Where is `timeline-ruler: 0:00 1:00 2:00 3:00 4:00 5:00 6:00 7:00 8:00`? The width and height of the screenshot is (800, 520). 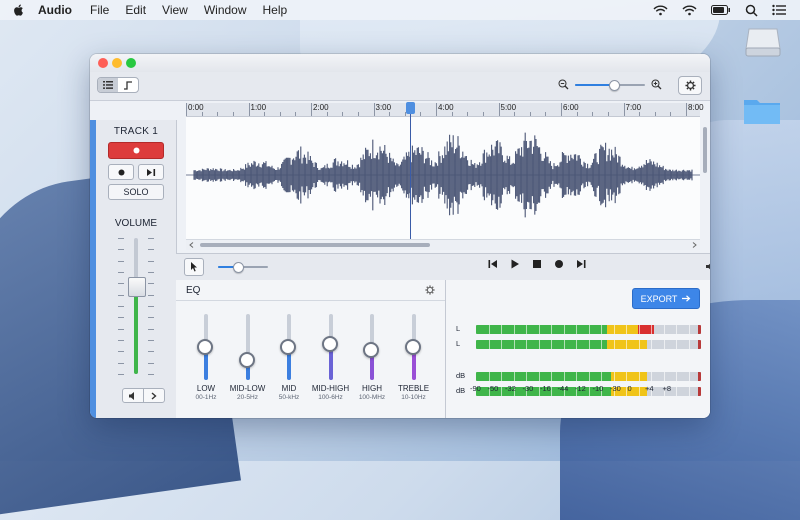
timeline-ruler: 0:00 1:00 2:00 3:00 4:00 5:00 6:00 7:00 8:00 is located at coordinates (445, 110).